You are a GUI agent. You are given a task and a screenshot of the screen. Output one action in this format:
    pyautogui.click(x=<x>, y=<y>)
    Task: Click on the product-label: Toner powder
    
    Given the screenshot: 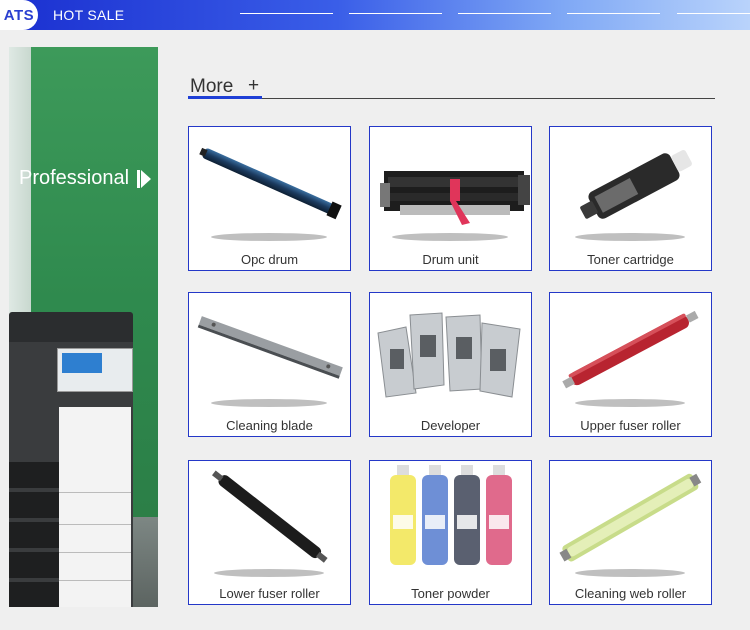 What is the action you would take?
    pyautogui.click(x=450, y=593)
    